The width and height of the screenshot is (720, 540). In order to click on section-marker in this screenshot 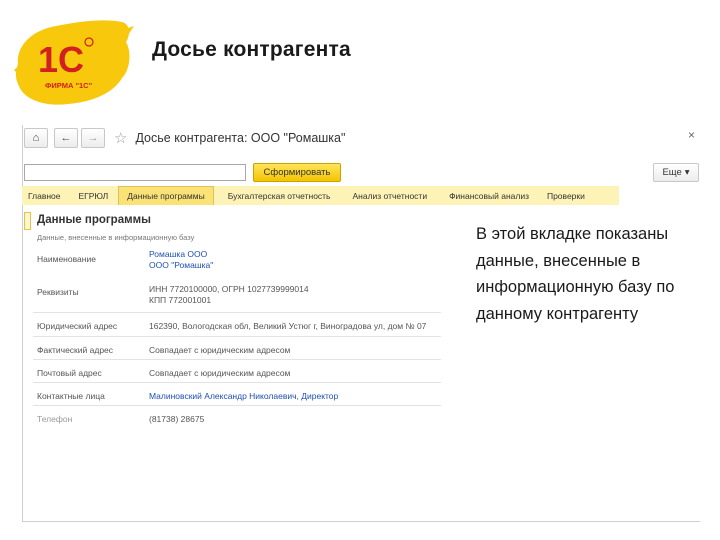, I will do `click(27, 221)`.